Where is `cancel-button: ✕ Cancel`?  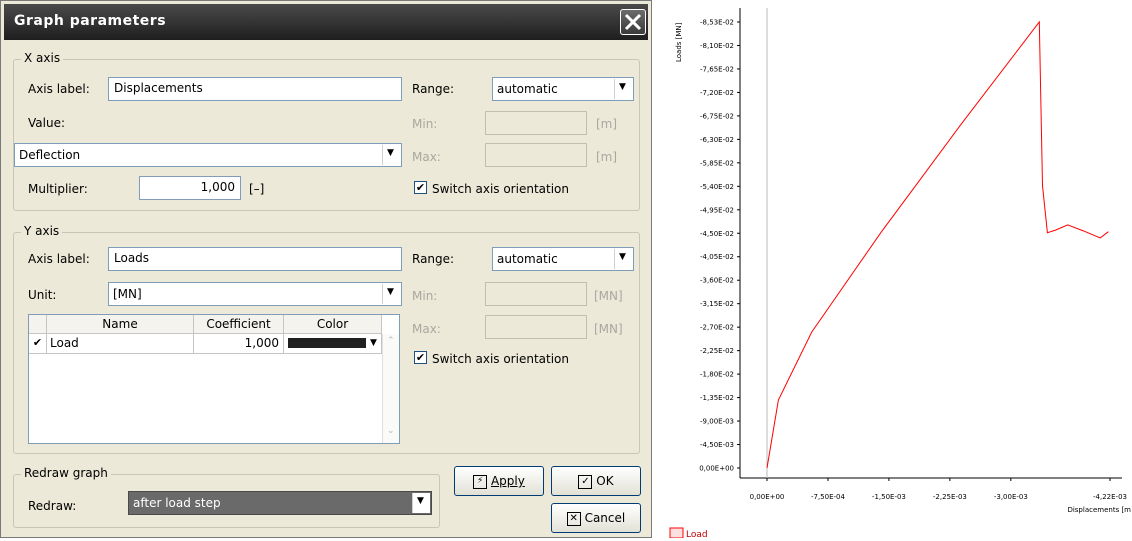
cancel-button: ✕ Cancel is located at coordinates (596, 518).